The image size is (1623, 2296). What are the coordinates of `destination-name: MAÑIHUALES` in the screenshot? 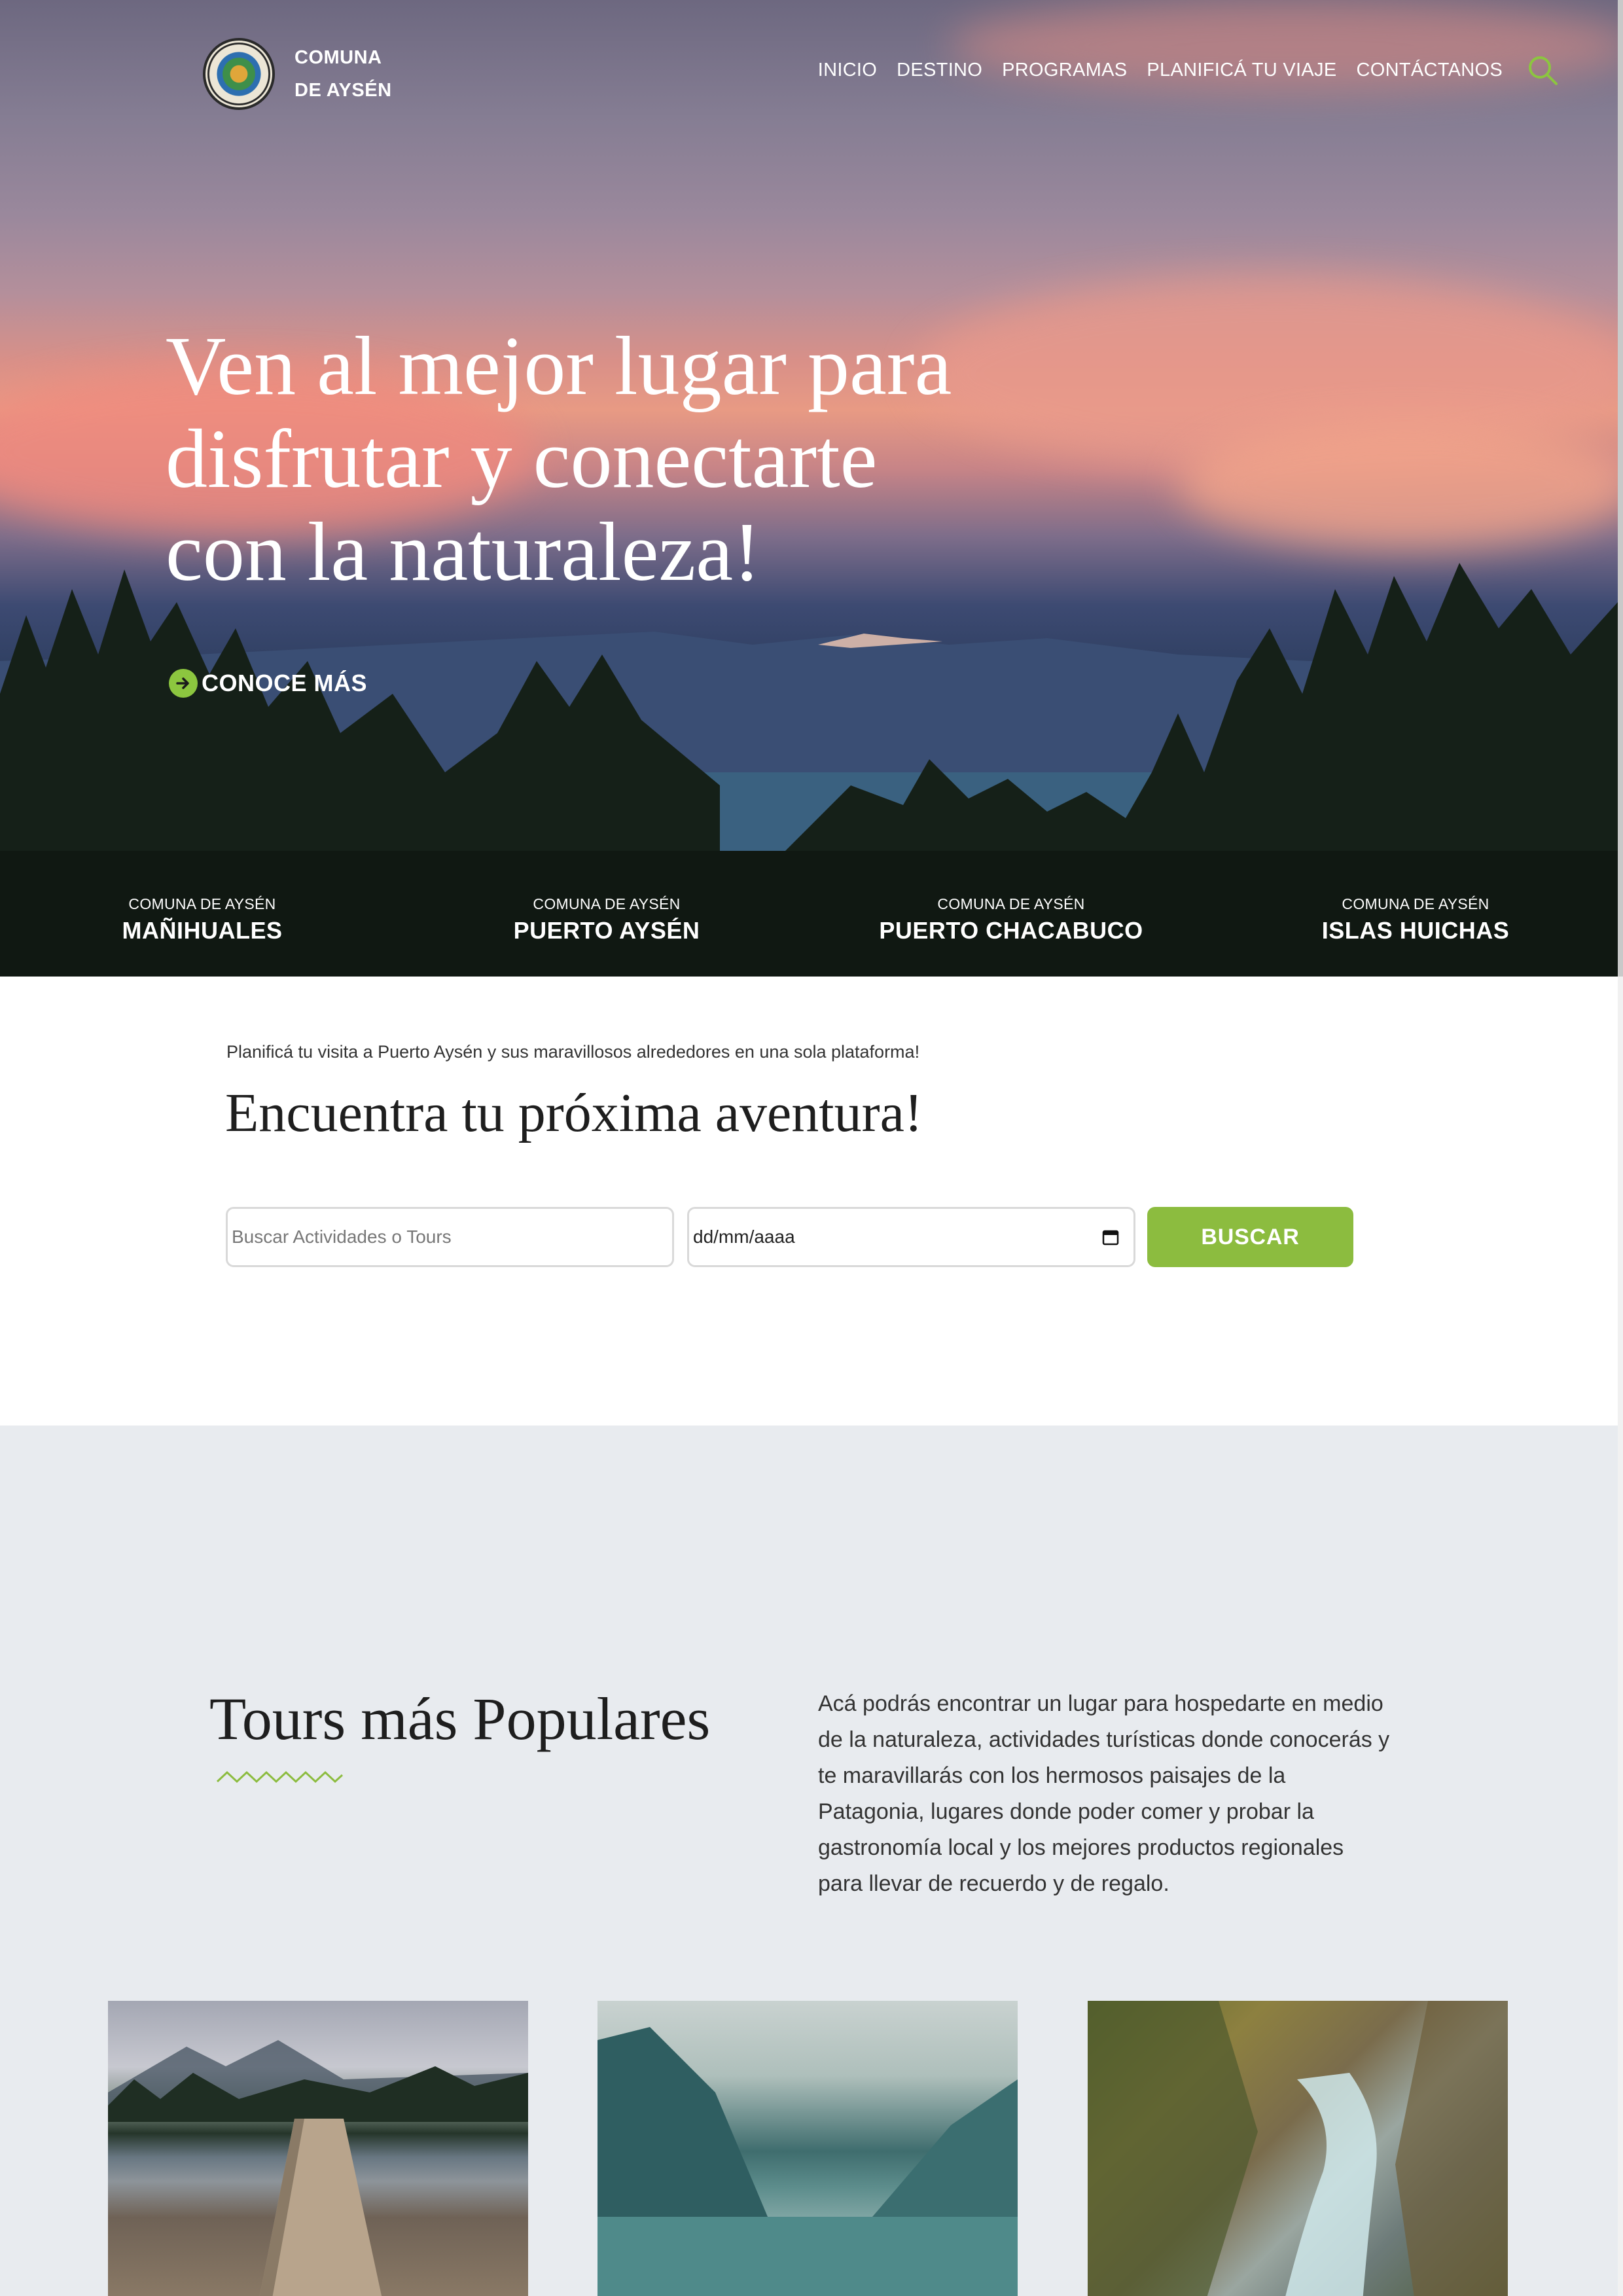 It's located at (202, 930).